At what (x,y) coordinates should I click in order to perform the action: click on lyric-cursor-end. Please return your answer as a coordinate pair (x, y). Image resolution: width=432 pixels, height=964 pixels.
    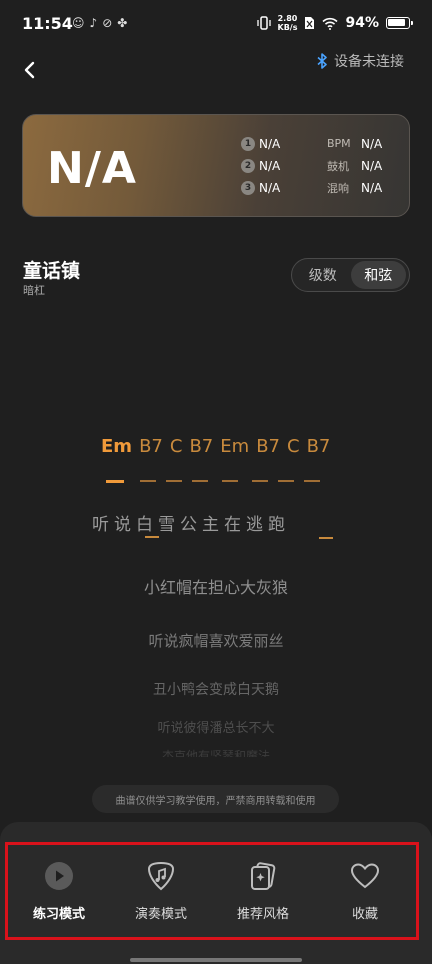
    Looking at the image, I should click on (326, 538).